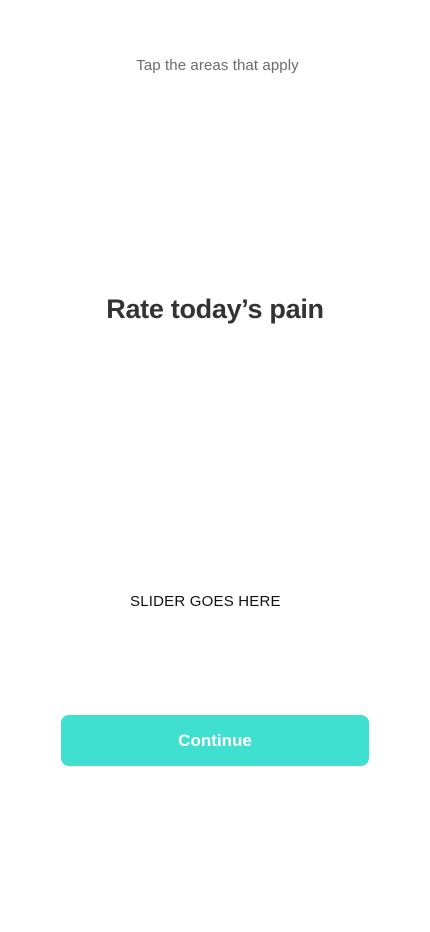 The width and height of the screenshot is (430, 932). Describe the element at coordinates (215, 740) in the screenshot. I see `continue-button: Continue` at that location.